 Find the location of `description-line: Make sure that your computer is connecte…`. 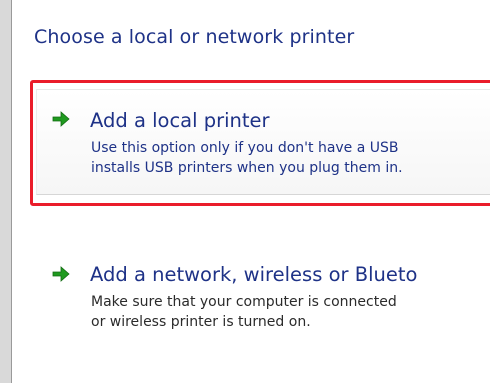

description-line: Make sure that your computer is connecte… is located at coordinates (244, 302).